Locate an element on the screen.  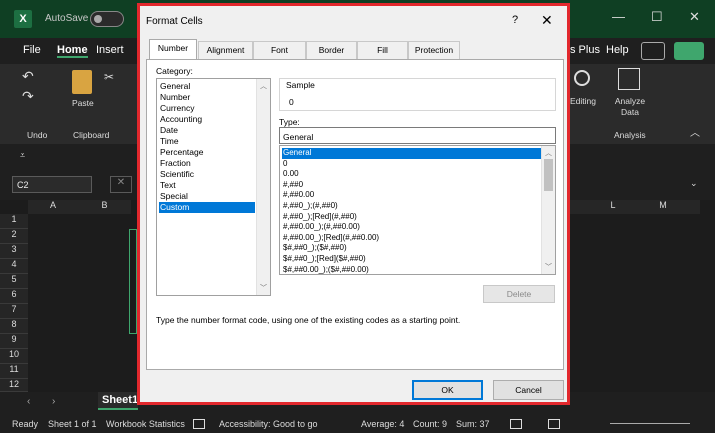
category-item-special: Special is located at coordinates (207, 196).